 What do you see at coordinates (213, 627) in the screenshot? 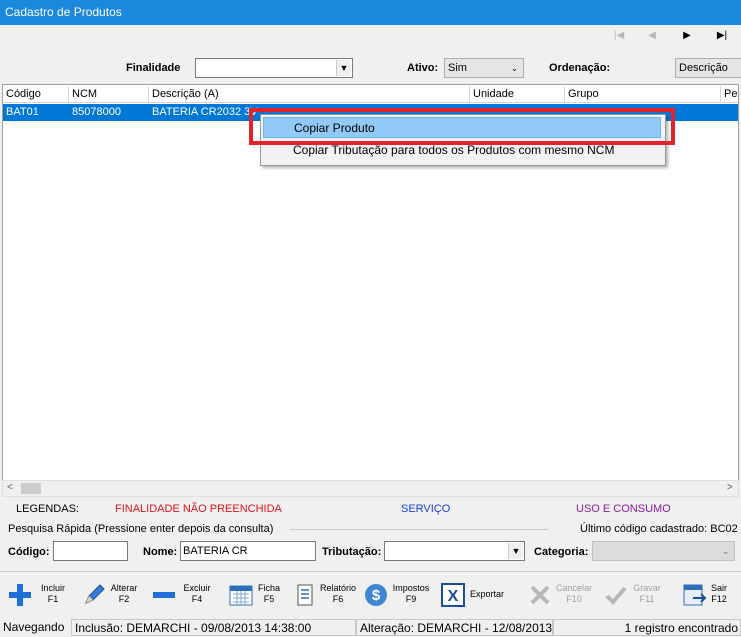
I see `status-inclusao: Inclusão: DEMARCHI - 09/08/2013 14:38:00` at bounding box center [213, 627].